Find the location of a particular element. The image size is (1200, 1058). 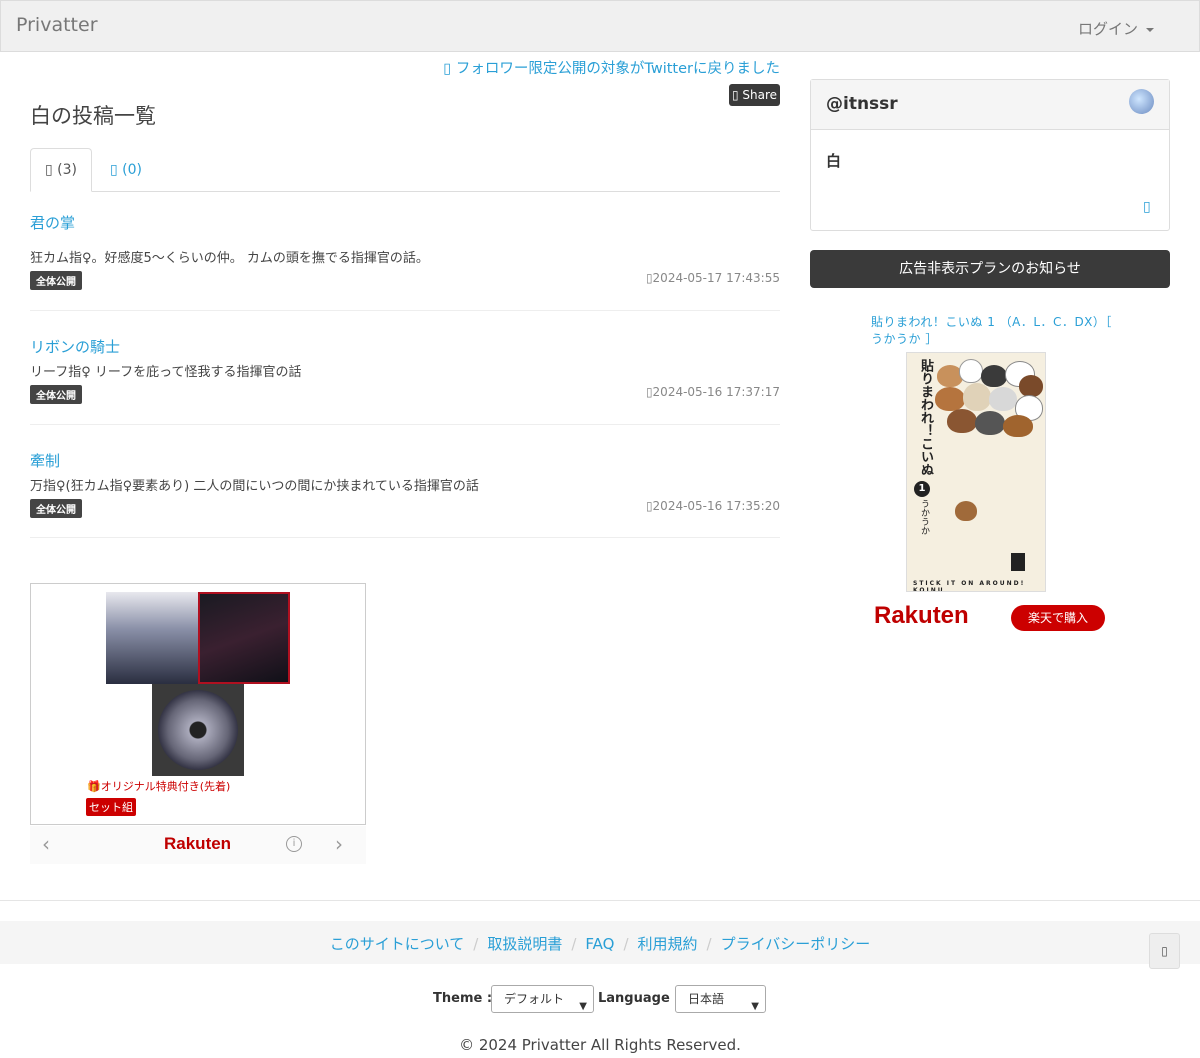

posts-icon: ▯ is located at coordinates (48, 170).